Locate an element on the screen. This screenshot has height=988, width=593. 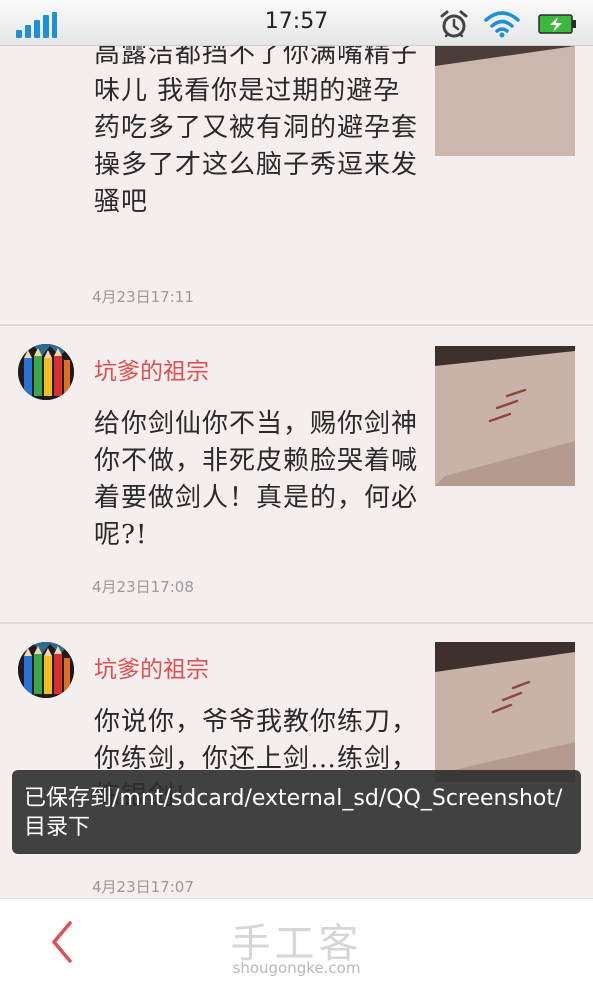
watermark-url: shougongke.com is located at coordinates (296, 968).